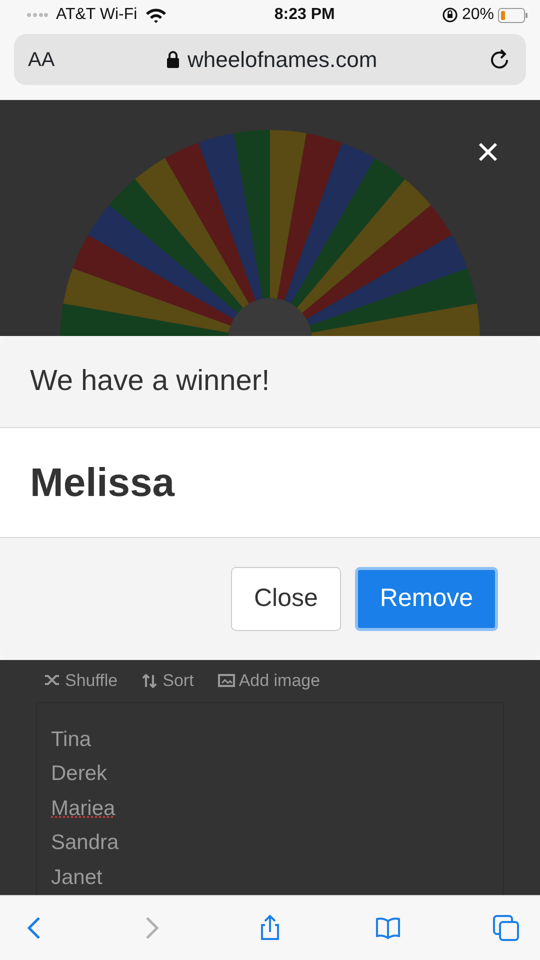 Image resolution: width=540 pixels, height=960 pixels. What do you see at coordinates (156, 15) in the screenshot?
I see `wifi-icon` at bounding box center [156, 15].